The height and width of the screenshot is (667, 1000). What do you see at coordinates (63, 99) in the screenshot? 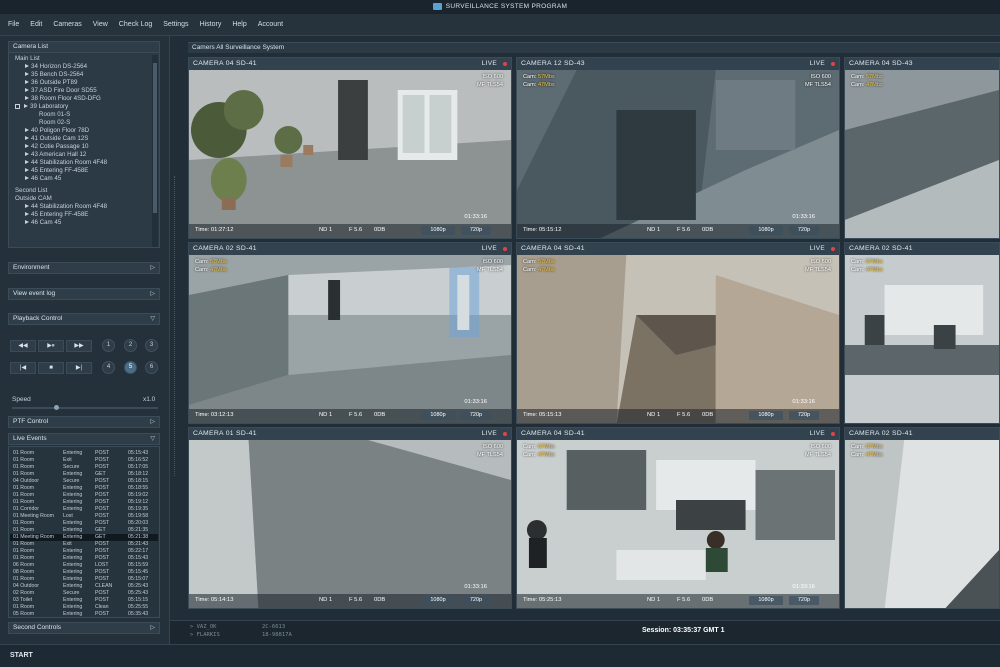
I see `tree-item: 38 Room Floor 4SD-DFG` at bounding box center [63, 99].